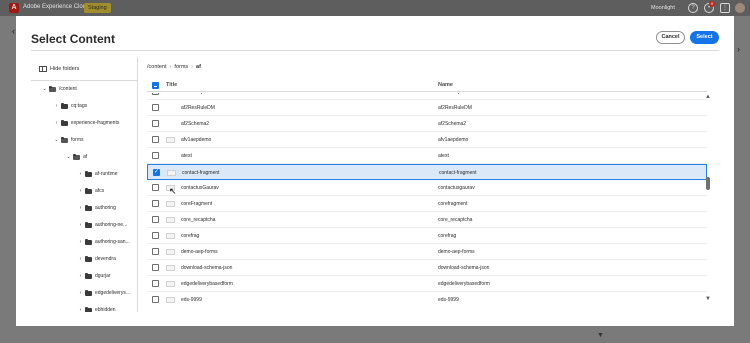 This screenshot has height=343, width=750. I want to click on table-row: af2ResRuleDM af2ResRuleDM, so click(427, 108).